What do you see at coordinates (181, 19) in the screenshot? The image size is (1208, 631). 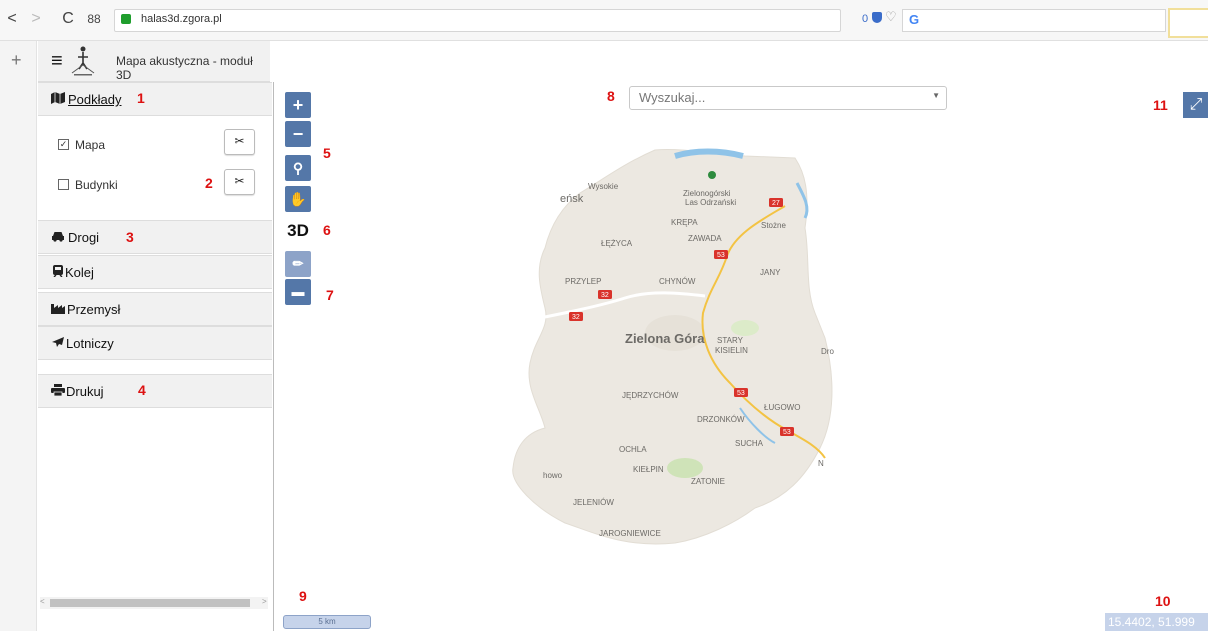 I see `url-text: halas3d.zgora.pl` at bounding box center [181, 19].